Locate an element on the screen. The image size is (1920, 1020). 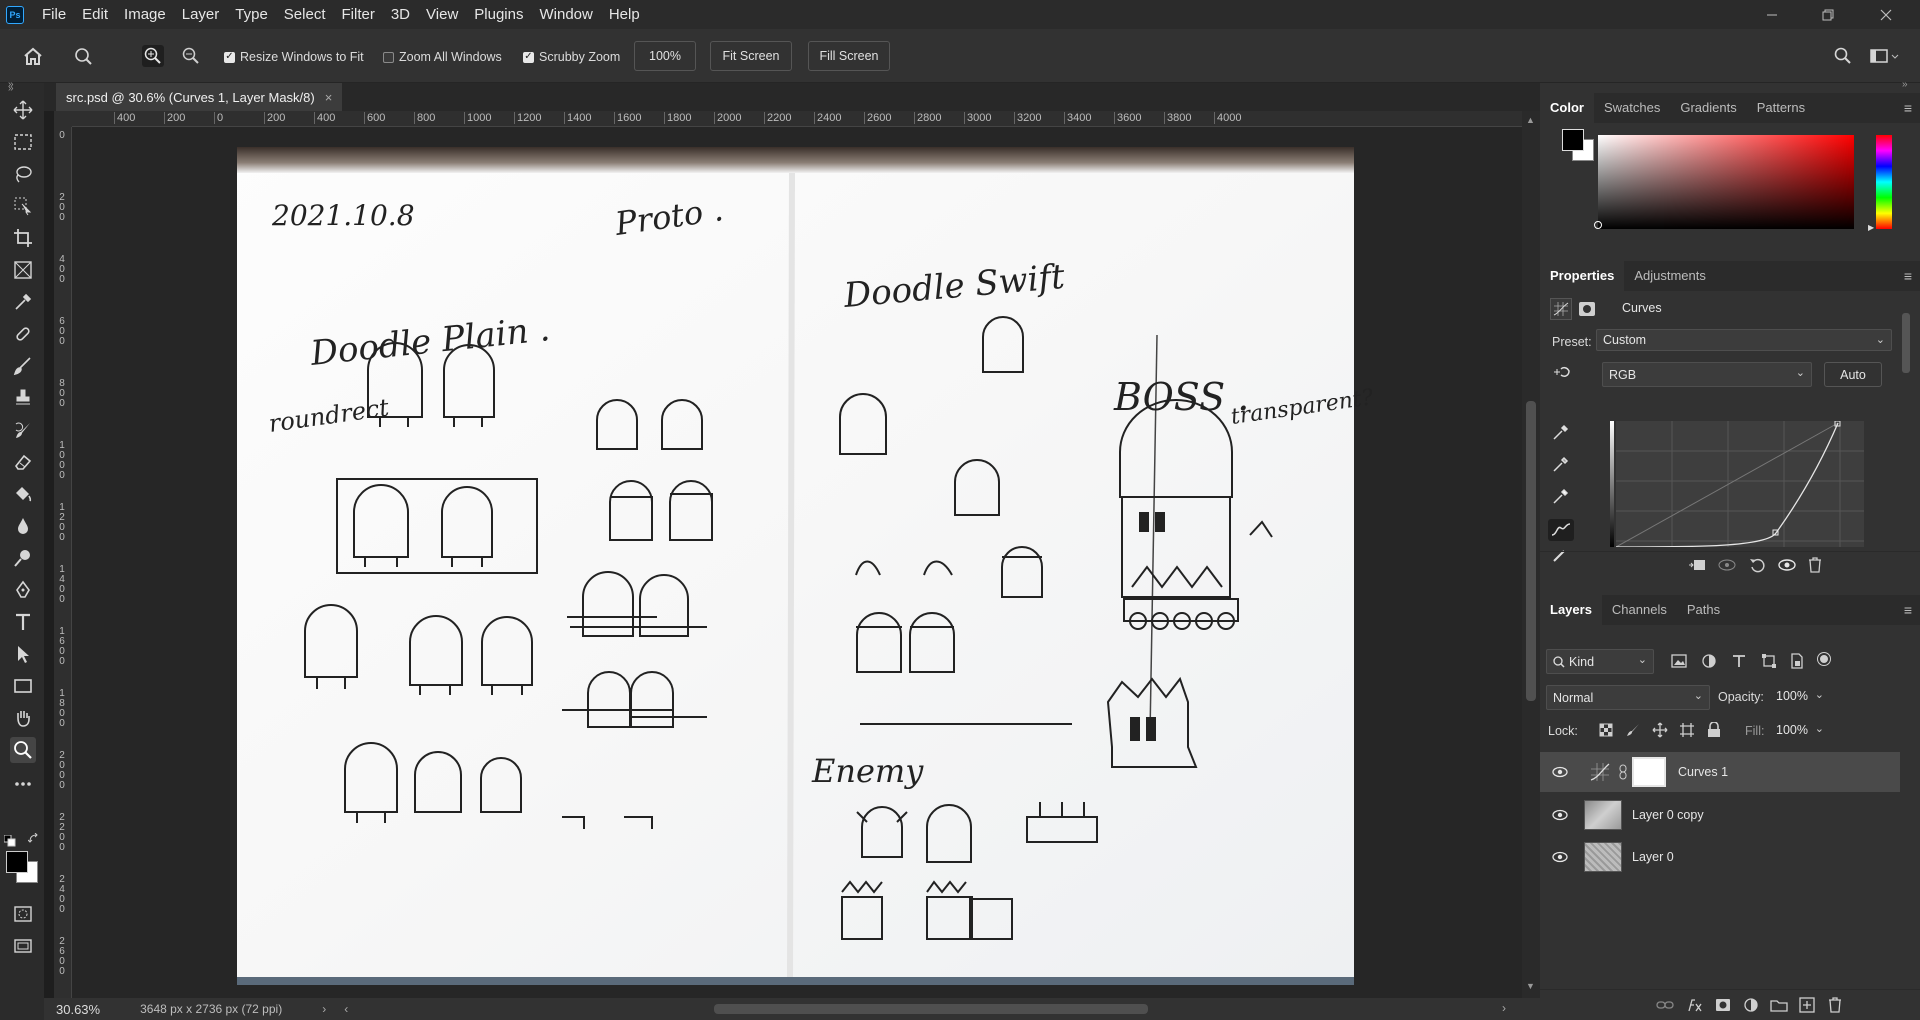
scrubby-zoom-checkbox: ✓ Scrubby Zoom is located at coordinates (571, 57).